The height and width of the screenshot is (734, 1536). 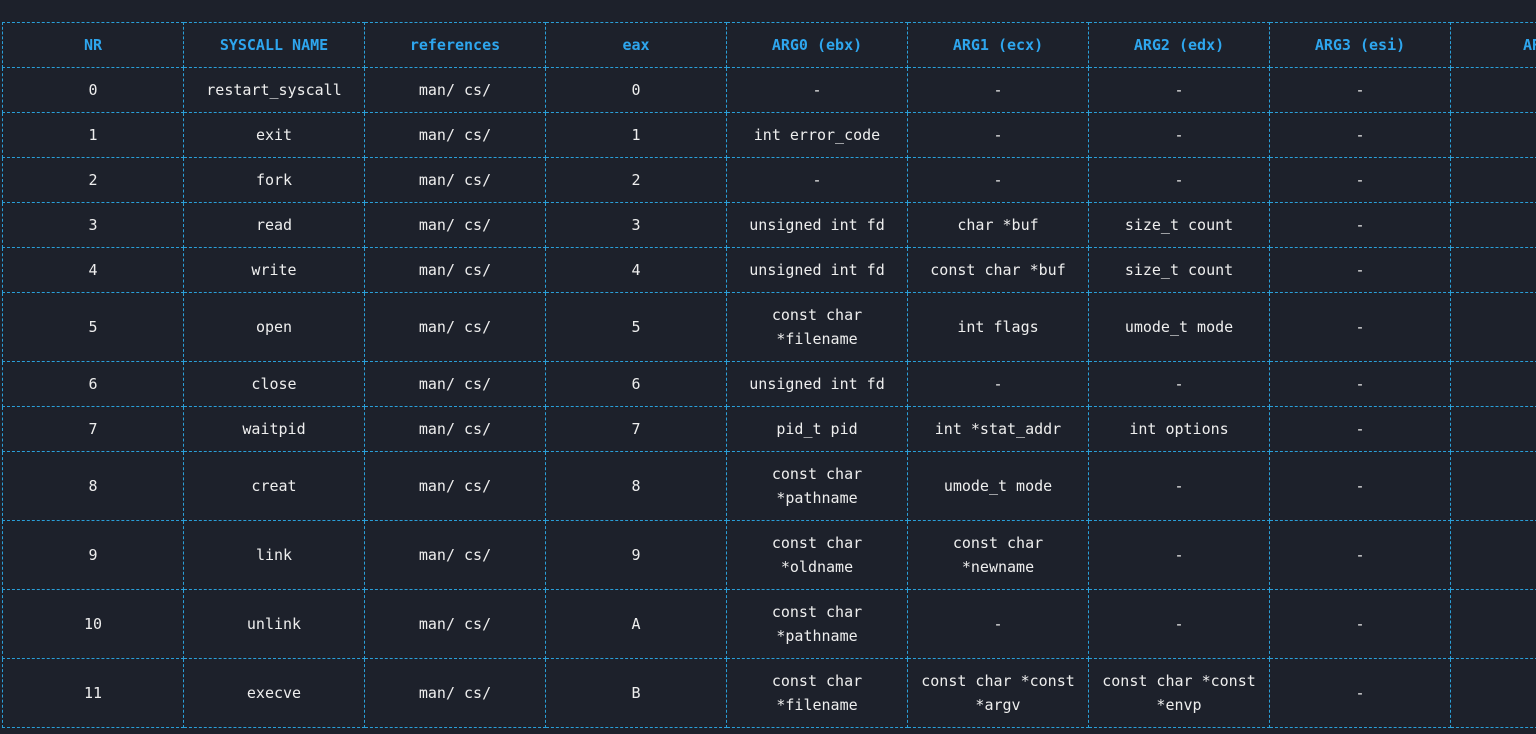 I want to click on header-arg1: ARG1 (ecx), so click(x=998, y=45).